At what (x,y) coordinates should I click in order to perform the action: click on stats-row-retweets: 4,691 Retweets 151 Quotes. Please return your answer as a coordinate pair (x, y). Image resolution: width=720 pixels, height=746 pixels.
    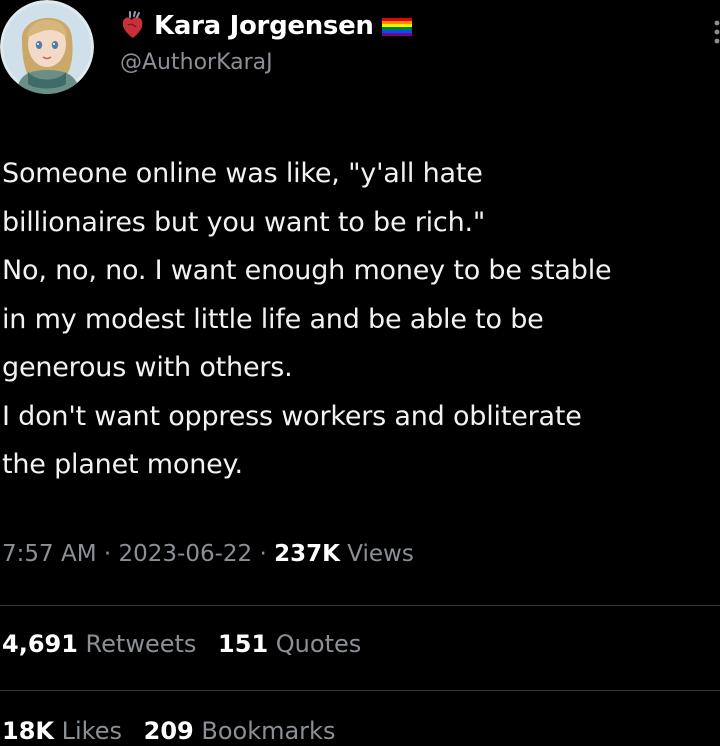
    Looking at the image, I should click on (188, 644).